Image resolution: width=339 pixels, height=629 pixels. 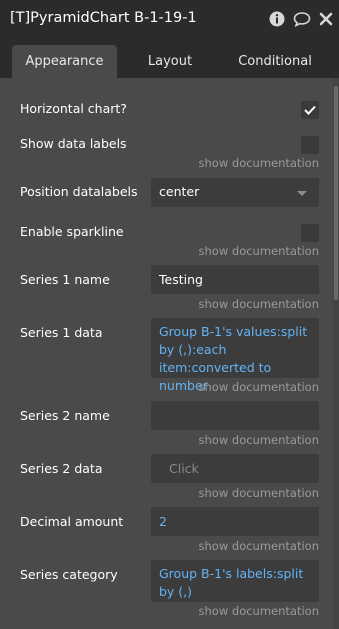 What do you see at coordinates (235, 468) in the screenshot?
I see `series-2-data-expression: Click` at bounding box center [235, 468].